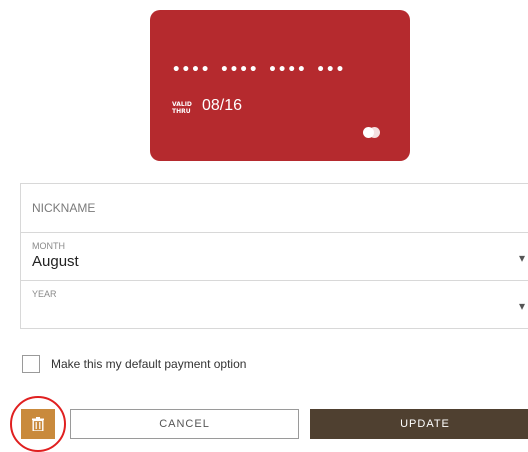 The image size is (528, 452). Describe the element at coordinates (48, 246) in the screenshot. I see `month-label: MONTH` at that location.